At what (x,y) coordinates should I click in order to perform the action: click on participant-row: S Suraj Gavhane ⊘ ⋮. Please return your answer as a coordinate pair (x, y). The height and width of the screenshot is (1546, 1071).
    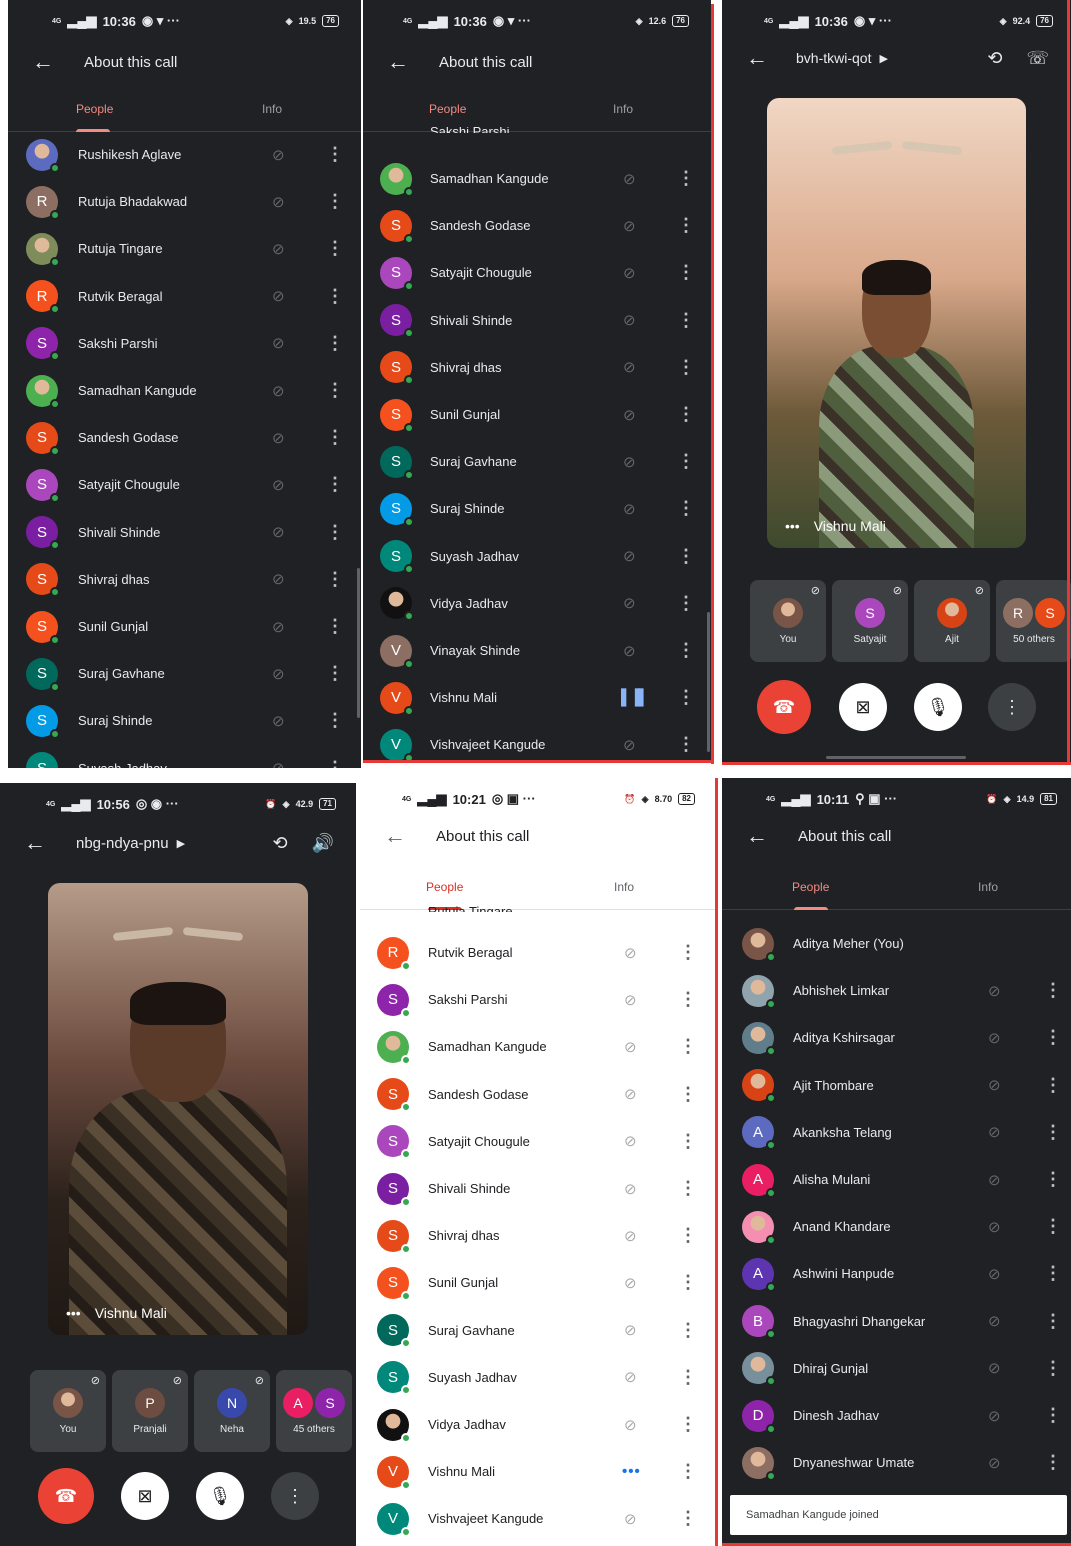
    Looking at the image, I should click on (537, 1330).